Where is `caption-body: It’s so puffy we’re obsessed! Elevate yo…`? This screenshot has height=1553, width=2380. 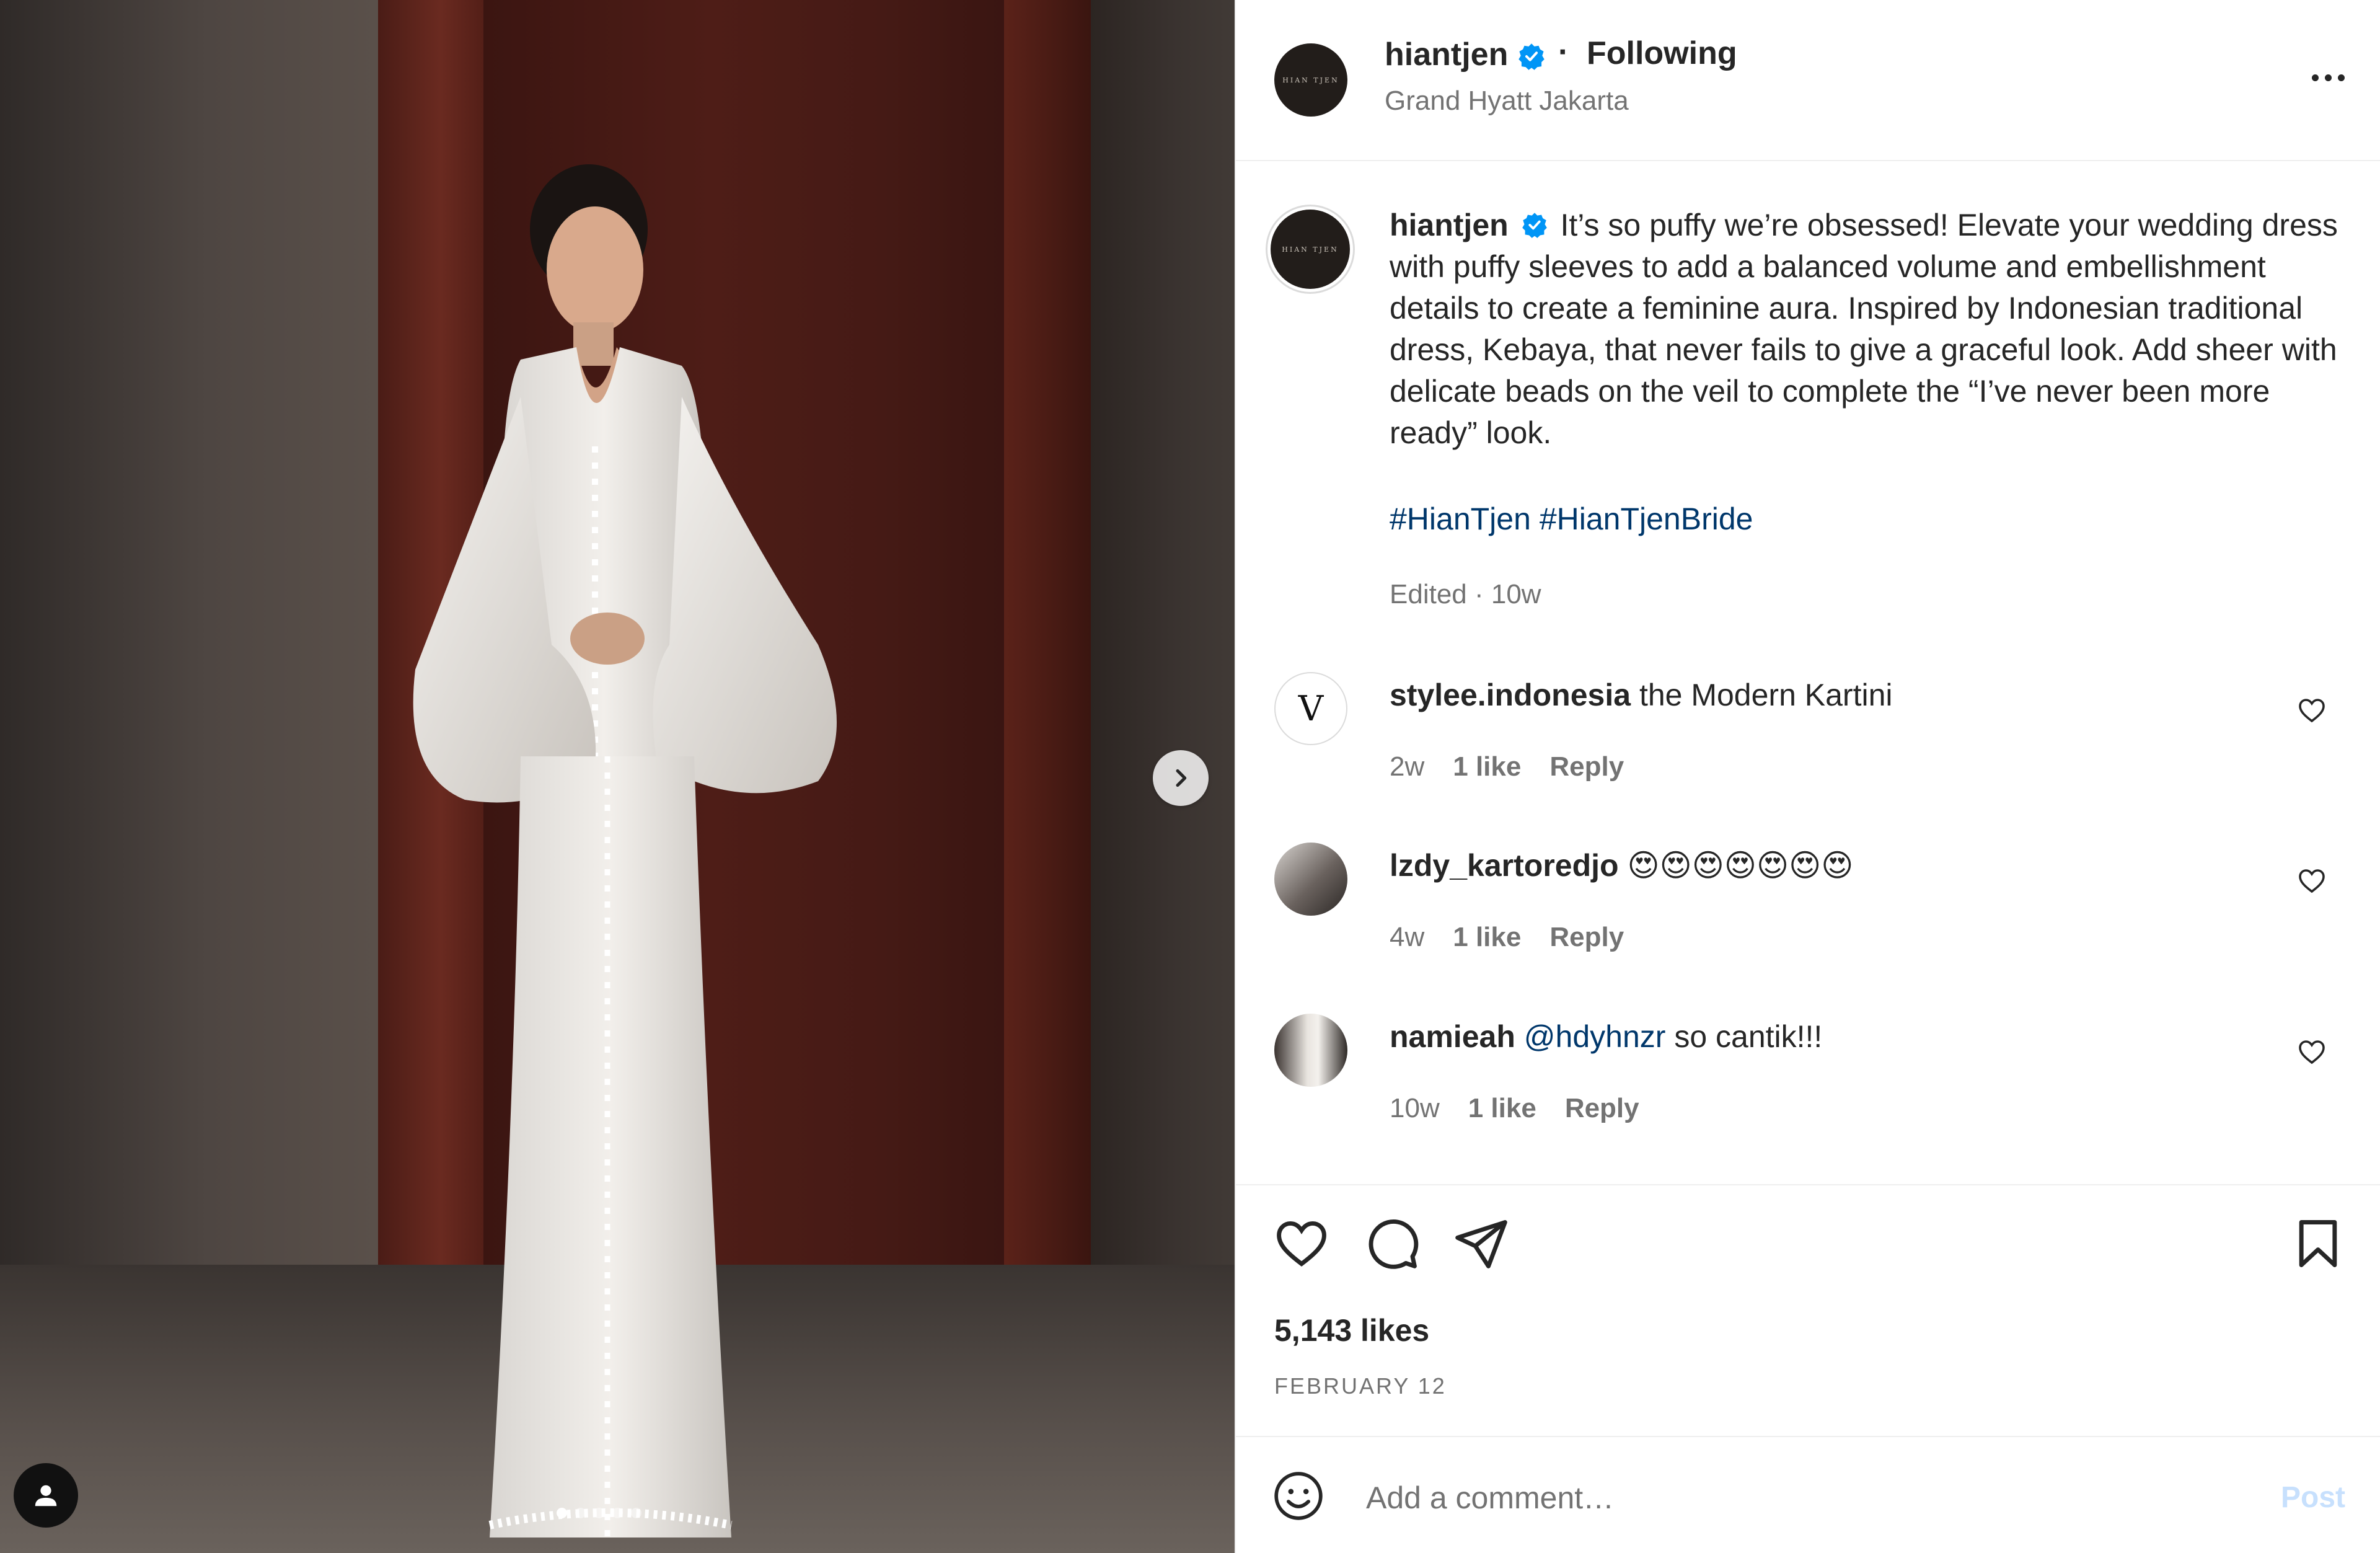 caption-body: It’s so puffy we’re obsessed! Elevate yo… is located at coordinates (1864, 329).